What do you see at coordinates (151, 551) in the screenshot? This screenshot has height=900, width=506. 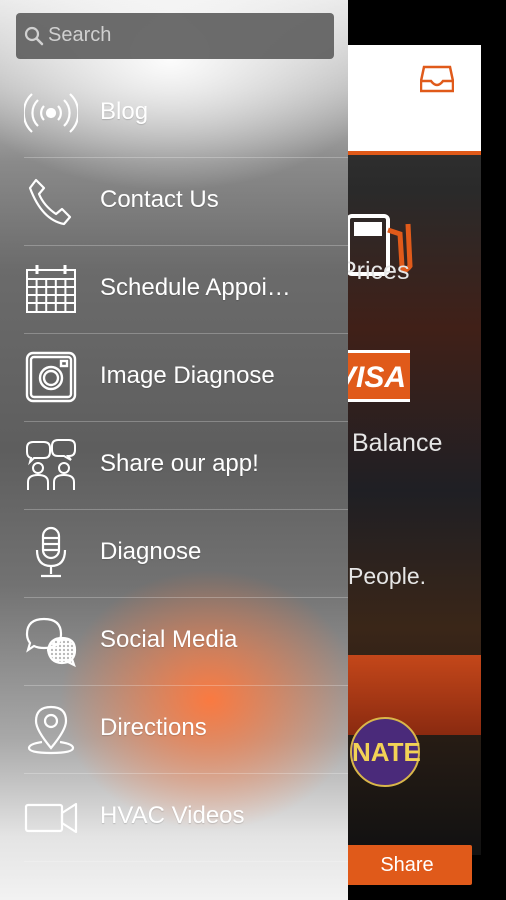 I see `menu-item-label: Diagnose` at bounding box center [151, 551].